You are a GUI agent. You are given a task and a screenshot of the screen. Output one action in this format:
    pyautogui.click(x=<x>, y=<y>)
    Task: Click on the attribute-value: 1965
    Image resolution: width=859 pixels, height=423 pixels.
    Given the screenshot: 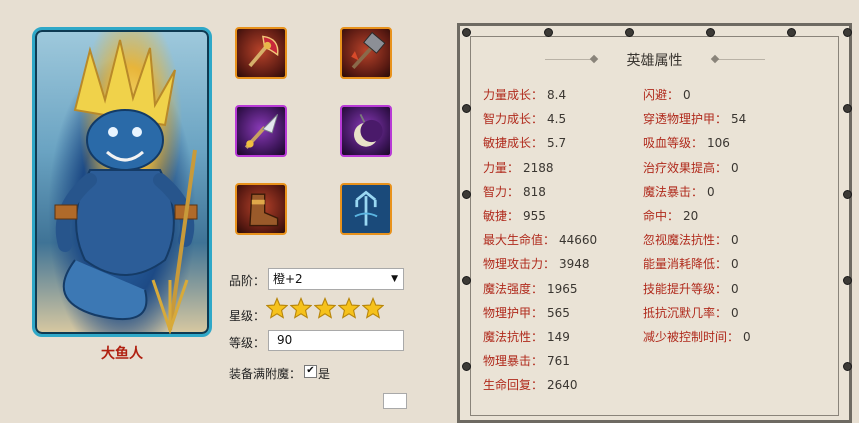 What is the action you would take?
    pyautogui.click(x=562, y=288)
    